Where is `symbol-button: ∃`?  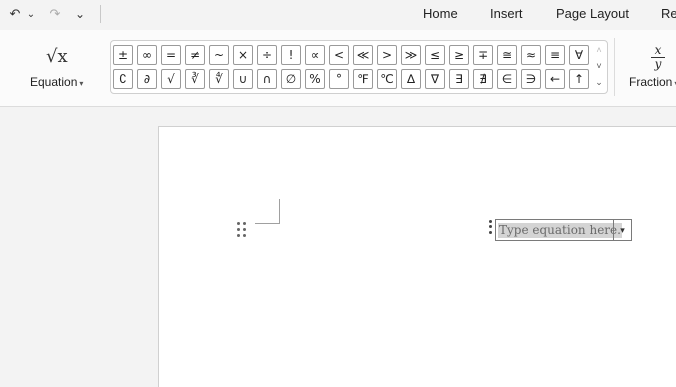 symbol-button: ∃ is located at coordinates (459, 79).